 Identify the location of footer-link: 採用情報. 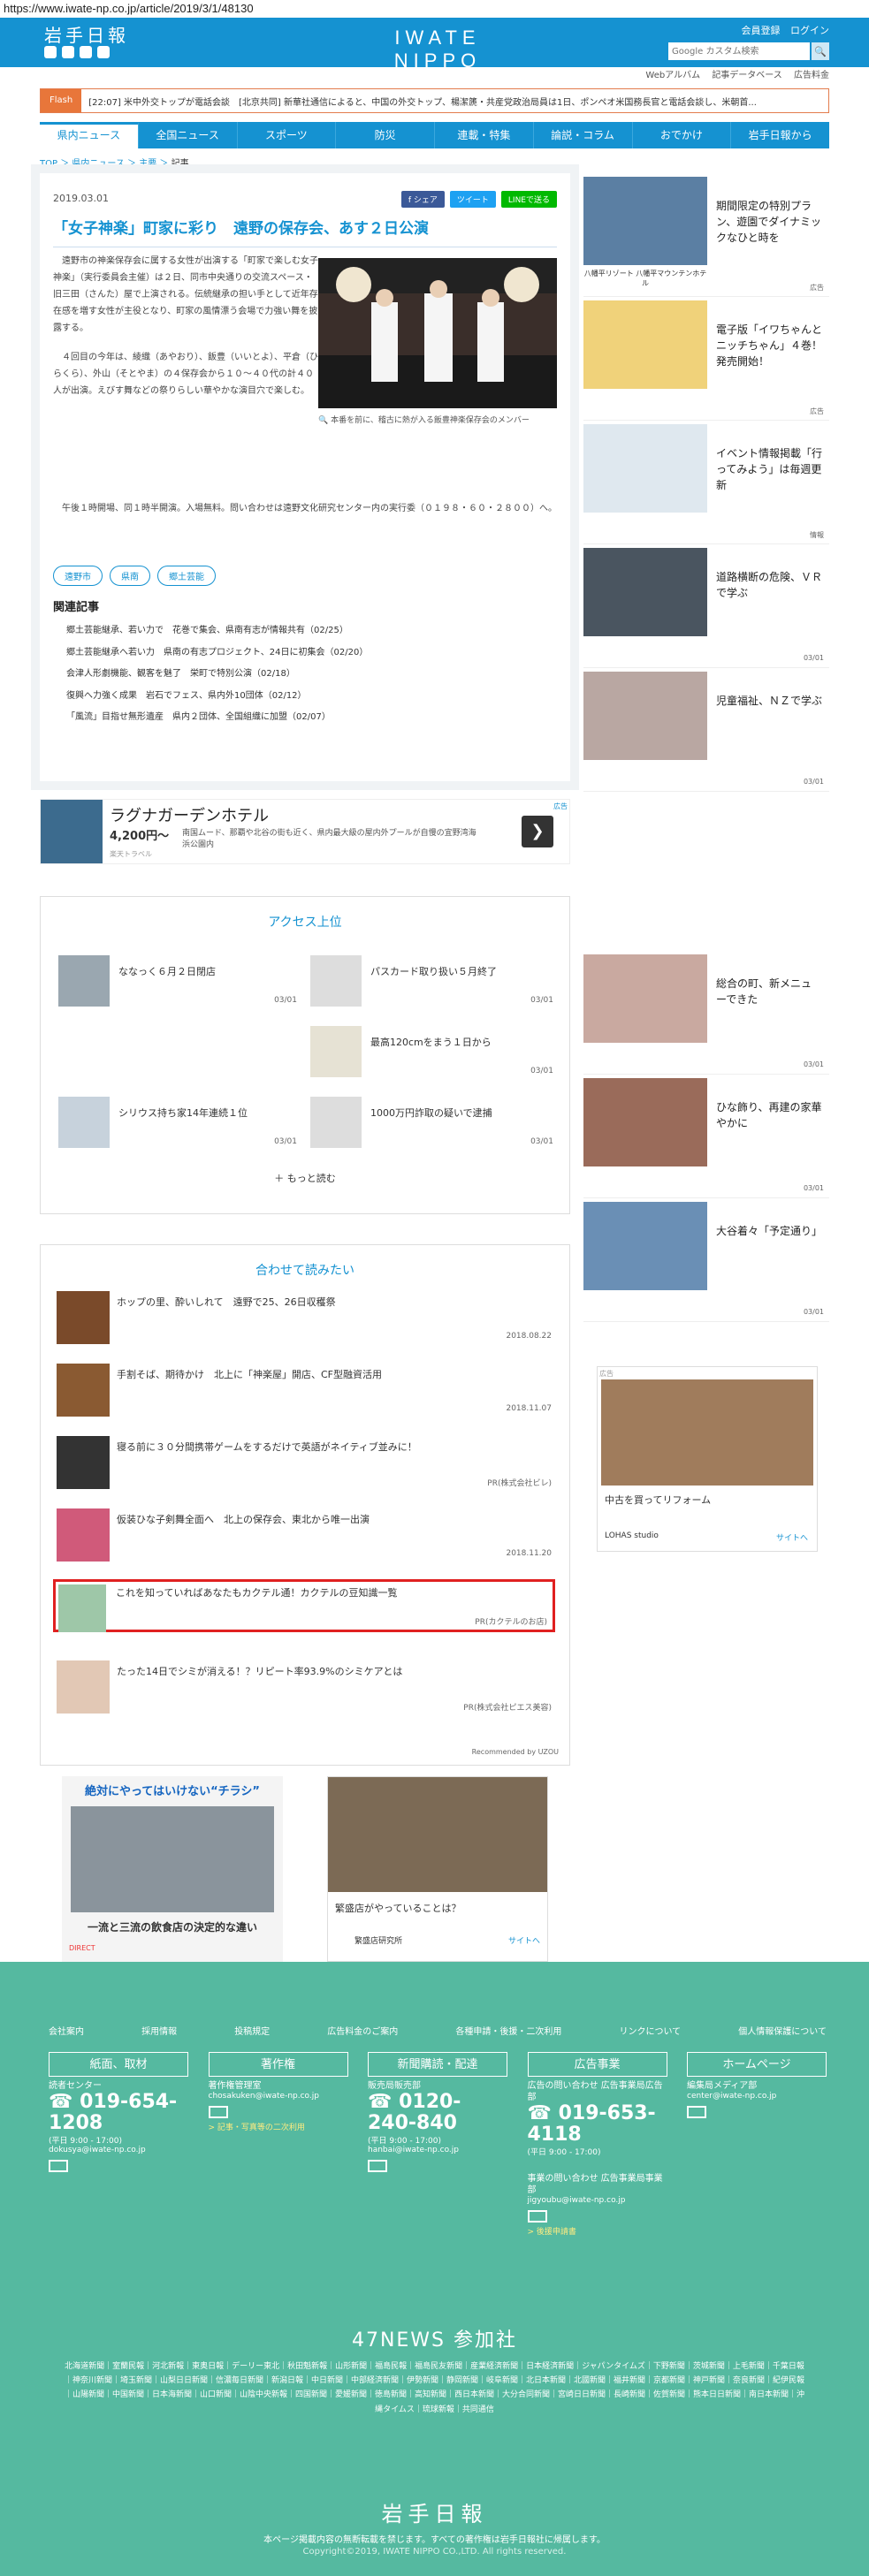
(159, 2030).